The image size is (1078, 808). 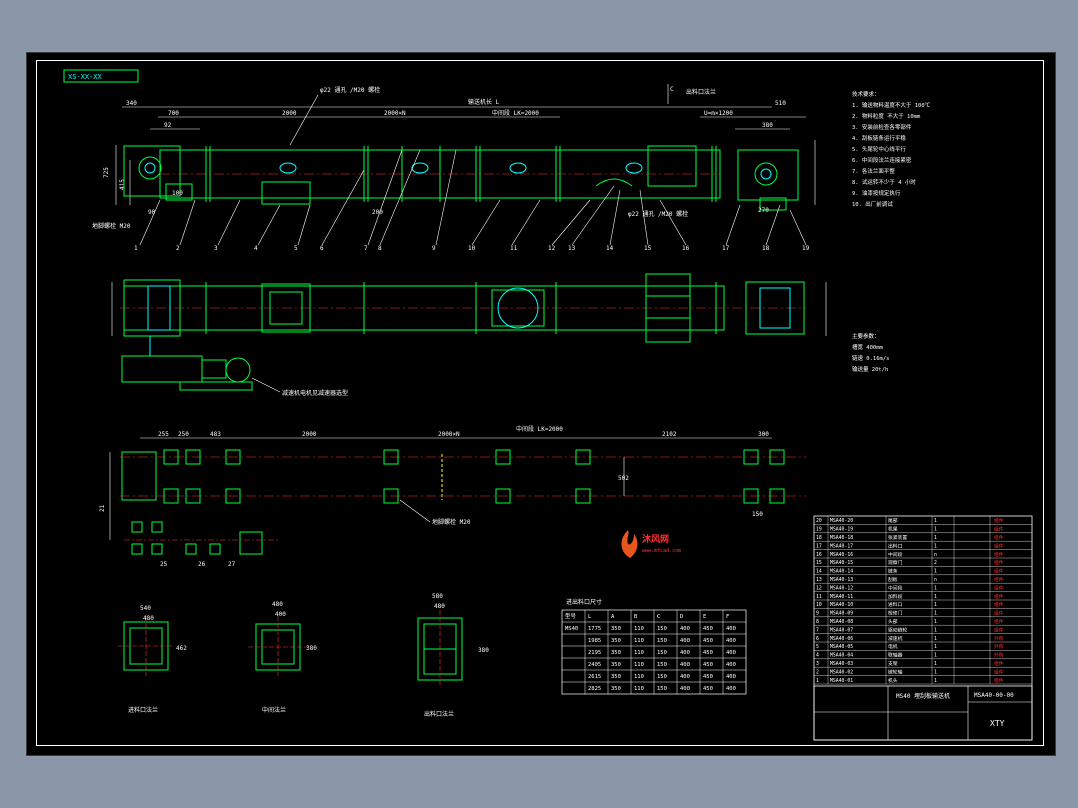 I want to click on tech-note-line: 10. 出厂前调试, so click(x=872, y=204).